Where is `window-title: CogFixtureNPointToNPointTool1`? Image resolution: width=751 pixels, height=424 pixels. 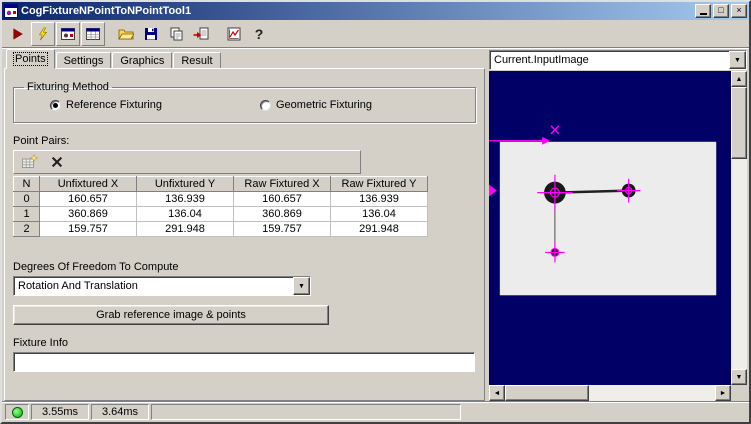 window-title: CogFixtureNPointToNPointTool1 is located at coordinates (106, 11).